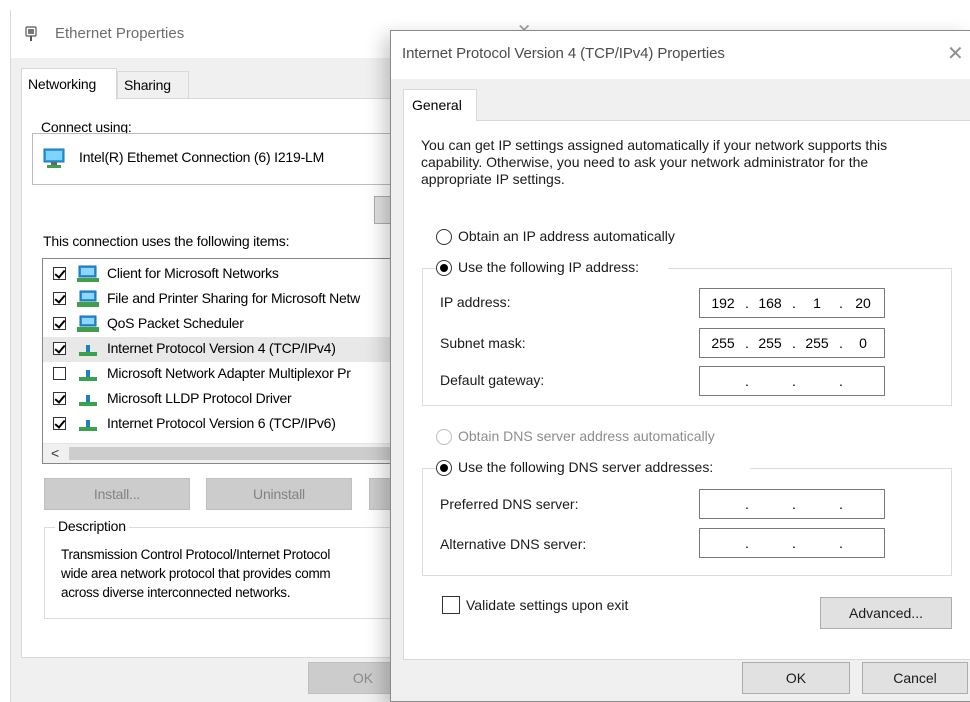 Image resolution: width=970 pixels, height=702 pixels. I want to click on radio-label: Use the following IP address:, so click(549, 267).